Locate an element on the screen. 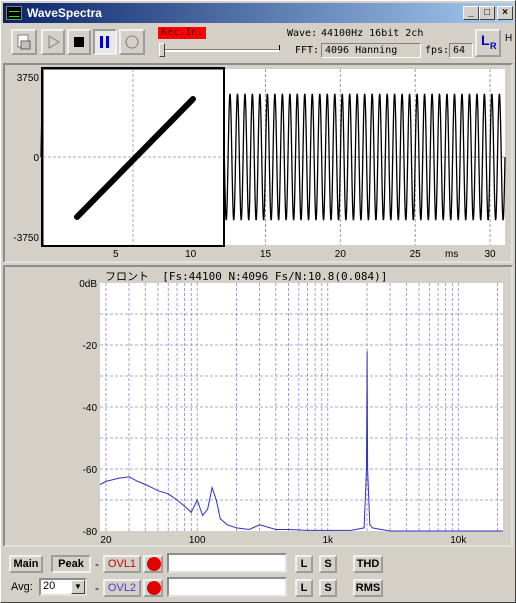  title-bar: WaveSpectra _ □ × is located at coordinates (258, 13).